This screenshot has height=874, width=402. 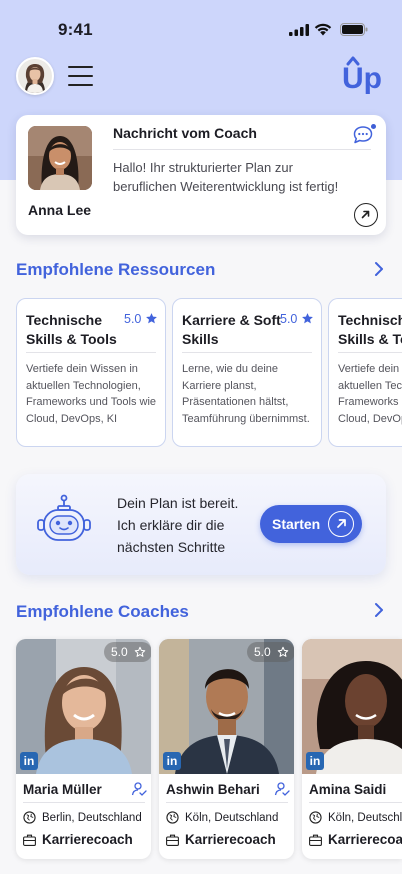 I want to click on resource-title: Karriere & Soft Skills, so click(x=231, y=329).